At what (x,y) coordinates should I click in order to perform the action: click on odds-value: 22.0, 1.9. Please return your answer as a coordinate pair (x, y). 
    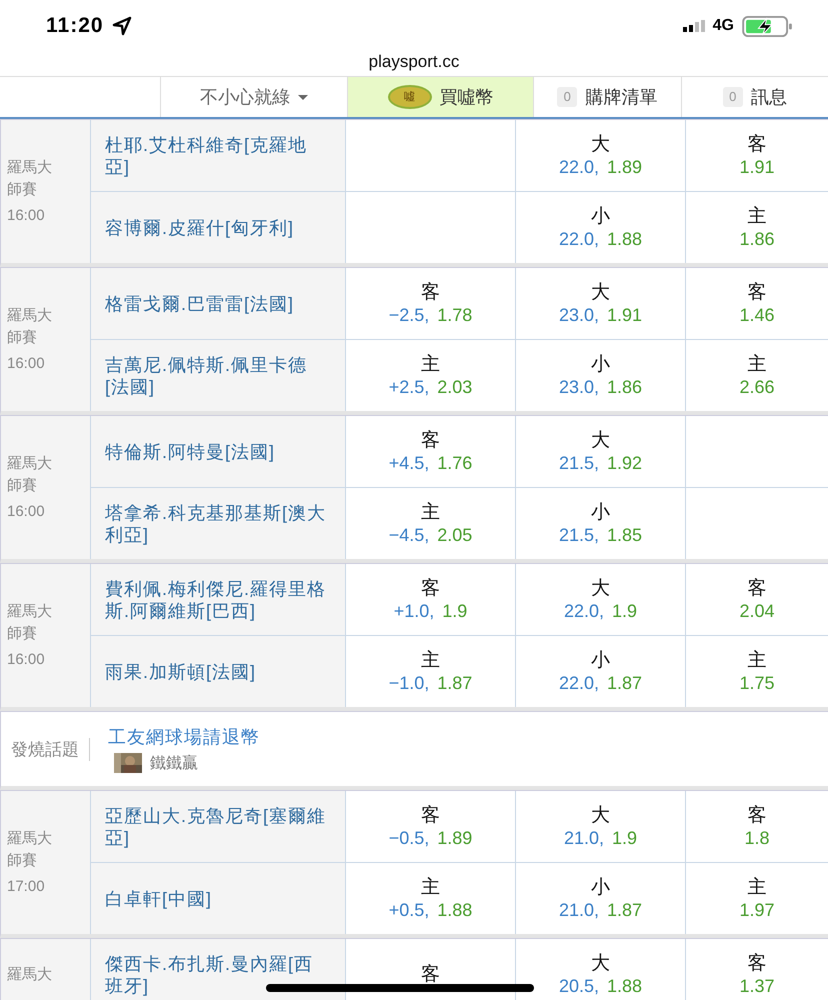
    Looking at the image, I should click on (601, 611).